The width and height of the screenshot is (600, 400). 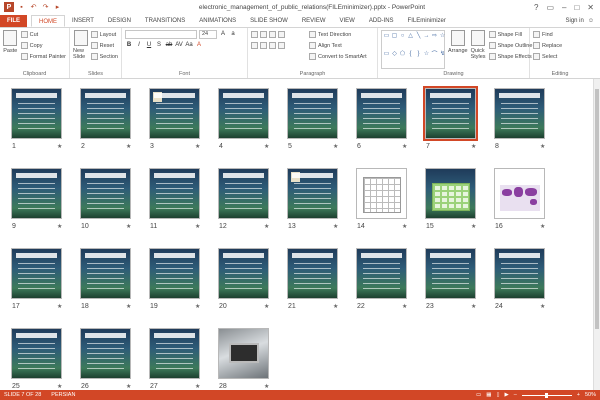 I want to click on undo-icon: ↶, so click(x=33, y=7).